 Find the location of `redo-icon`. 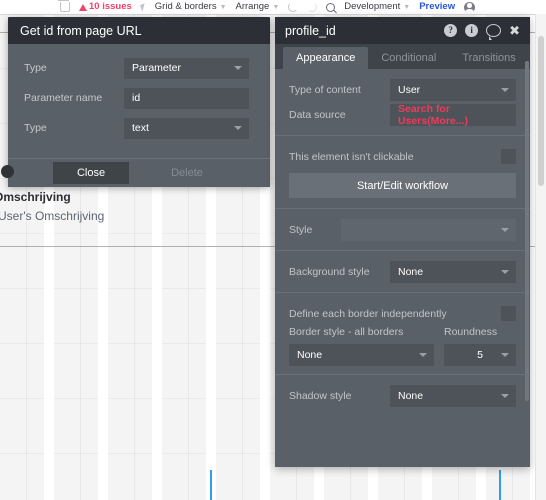

redo-icon is located at coordinates (312, 7).